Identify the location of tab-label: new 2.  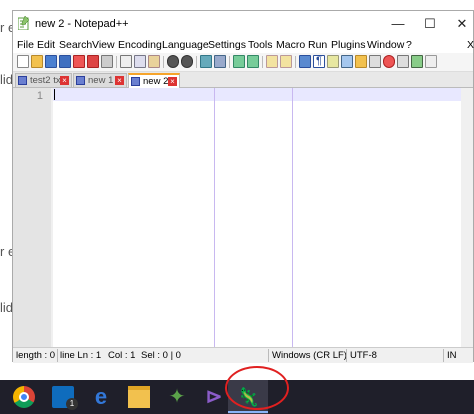
(156, 81).